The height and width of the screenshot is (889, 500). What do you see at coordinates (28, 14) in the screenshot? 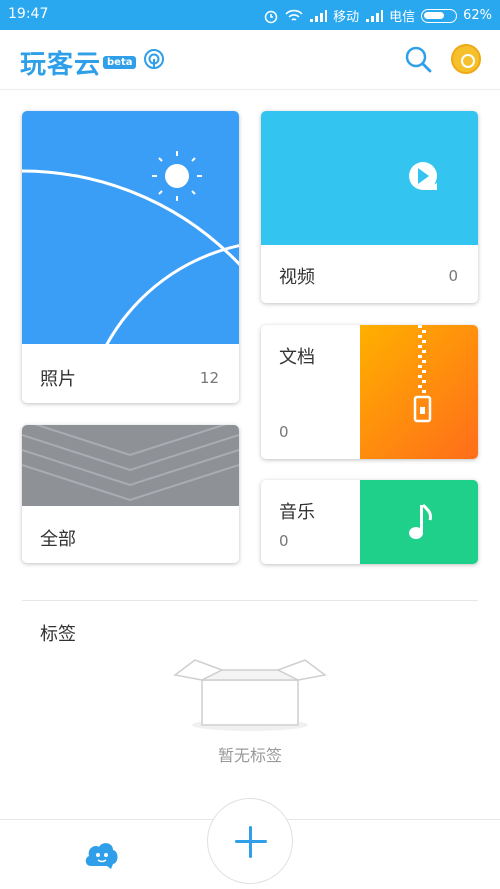
I see `status-time: 19:47` at bounding box center [28, 14].